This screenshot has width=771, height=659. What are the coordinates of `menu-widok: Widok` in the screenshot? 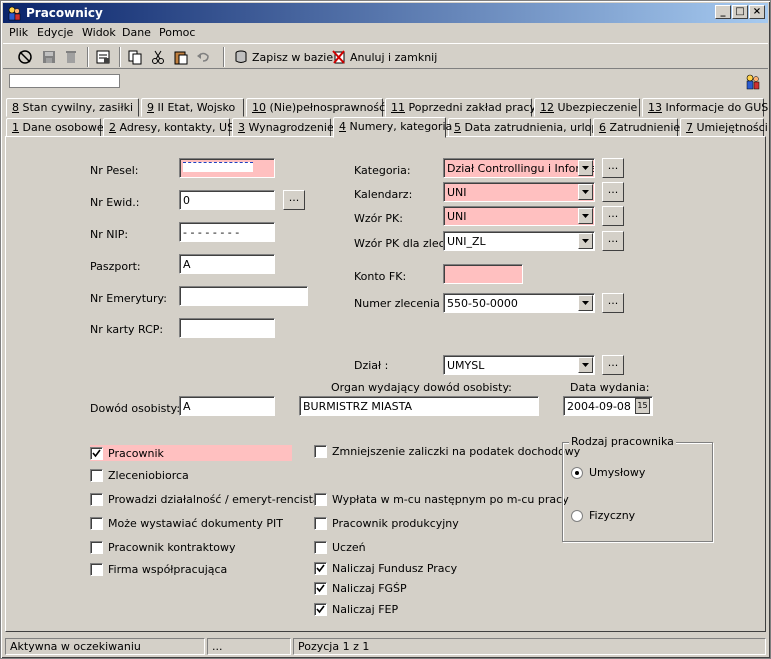 It's located at (99, 32).